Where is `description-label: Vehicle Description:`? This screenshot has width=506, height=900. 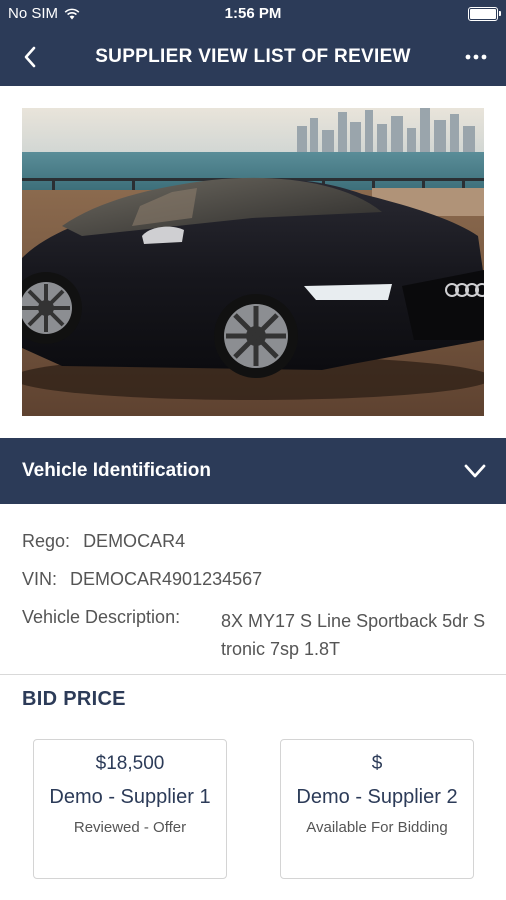
description-label: Vehicle Description: is located at coordinates (101, 617).